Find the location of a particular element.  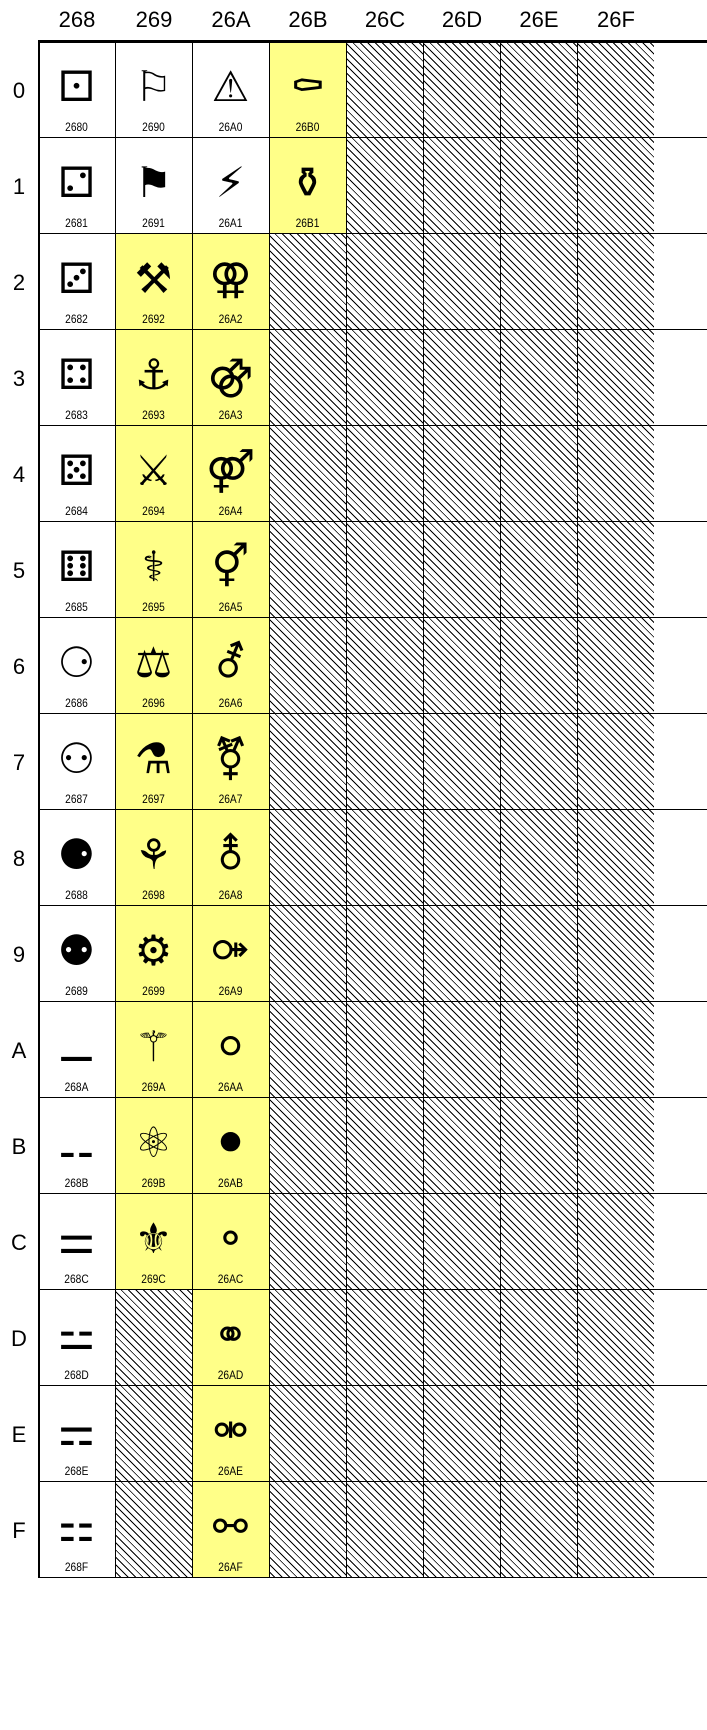

code-point-cell-2682: ⚂ 2682 is located at coordinates (76, 282).